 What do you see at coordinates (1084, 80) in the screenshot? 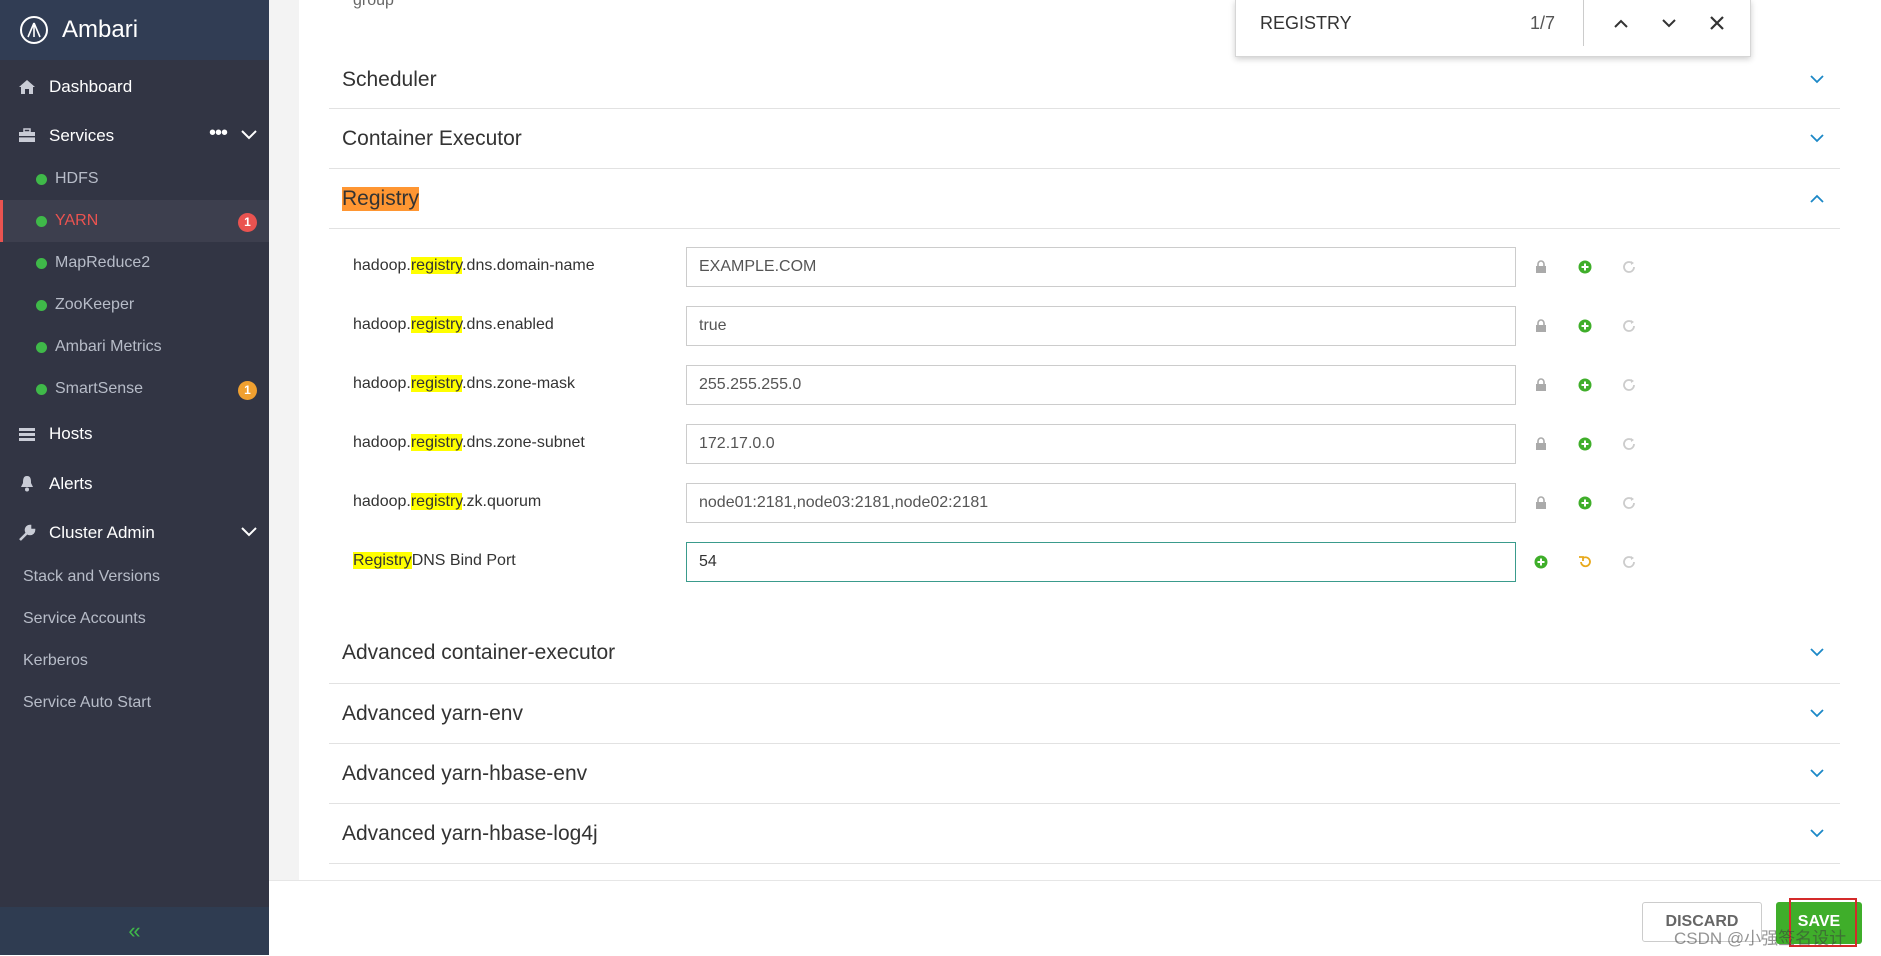
I see `section-scheduler: Scheduler` at bounding box center [1084, 80].